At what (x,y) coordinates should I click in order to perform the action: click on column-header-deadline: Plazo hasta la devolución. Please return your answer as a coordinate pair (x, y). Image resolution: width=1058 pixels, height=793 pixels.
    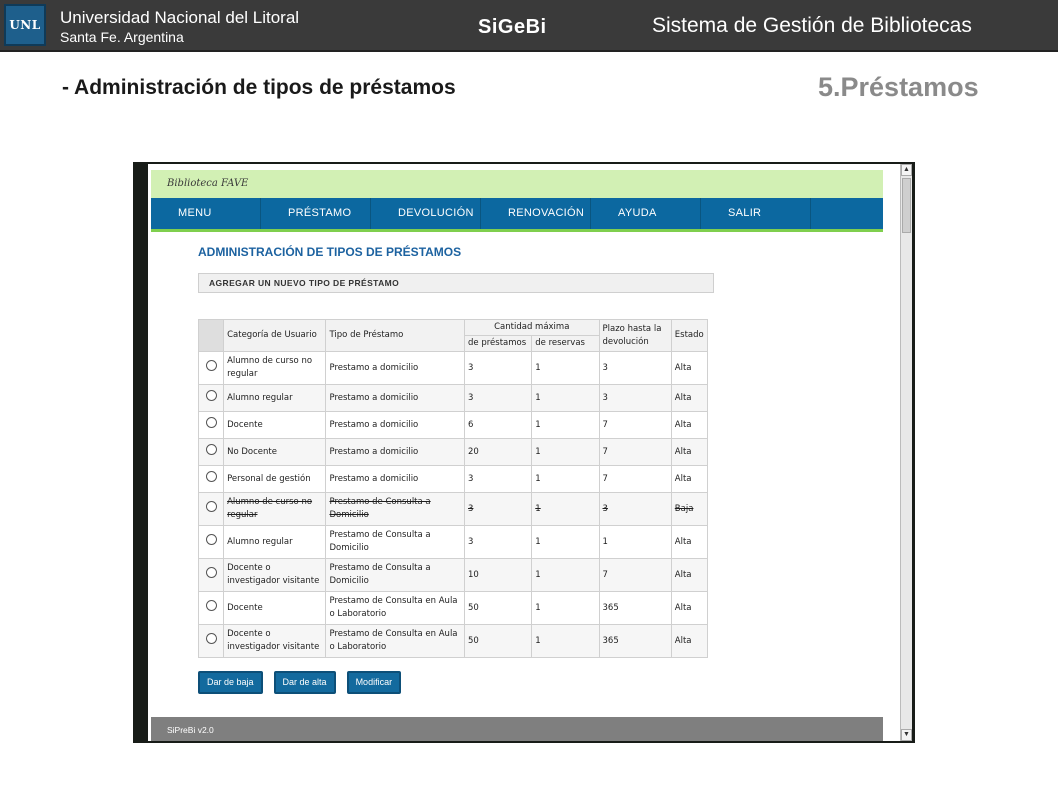
    Looking at the image, I should click on (635, 335).